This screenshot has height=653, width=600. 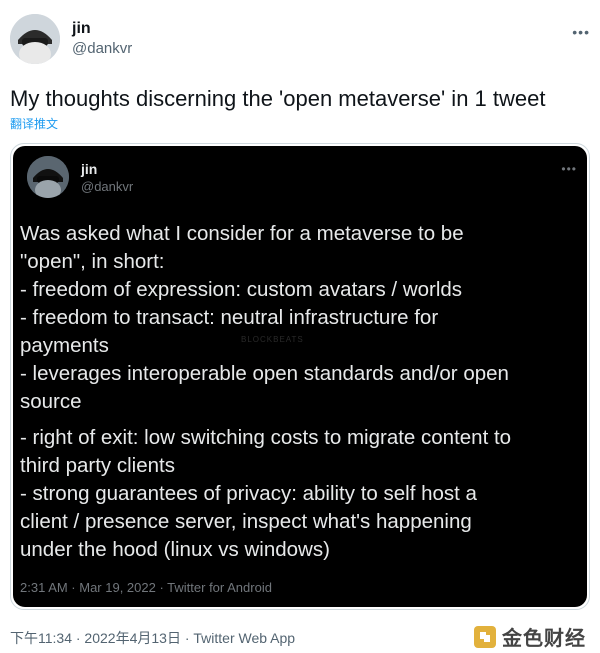 What do you see at coordinates (81, 29) in the screenshot?
I see `author-name: jin` at bounding box center [81, 29].